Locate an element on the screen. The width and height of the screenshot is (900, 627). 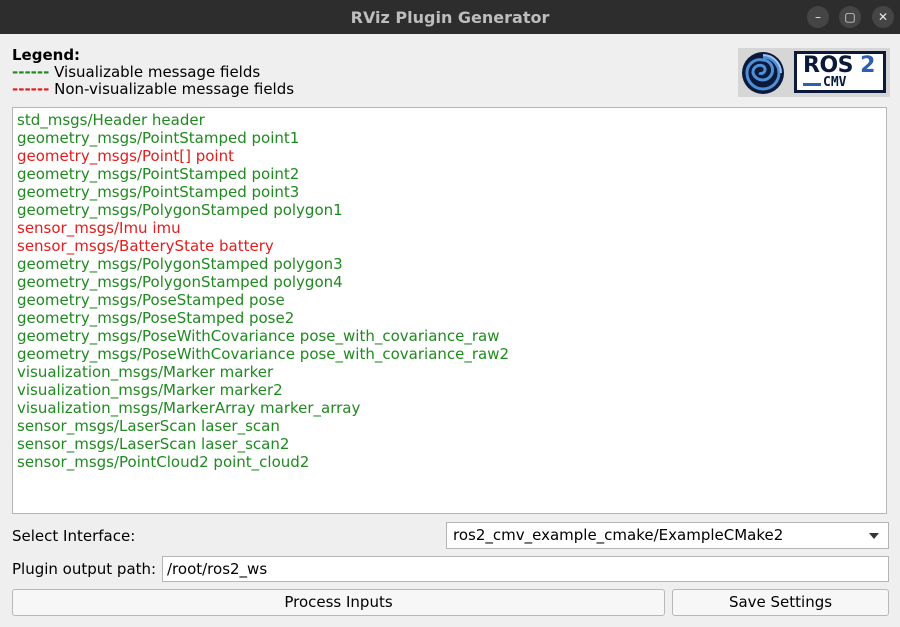
green-dash-marker: ------ is located at coordinates (31, 72).